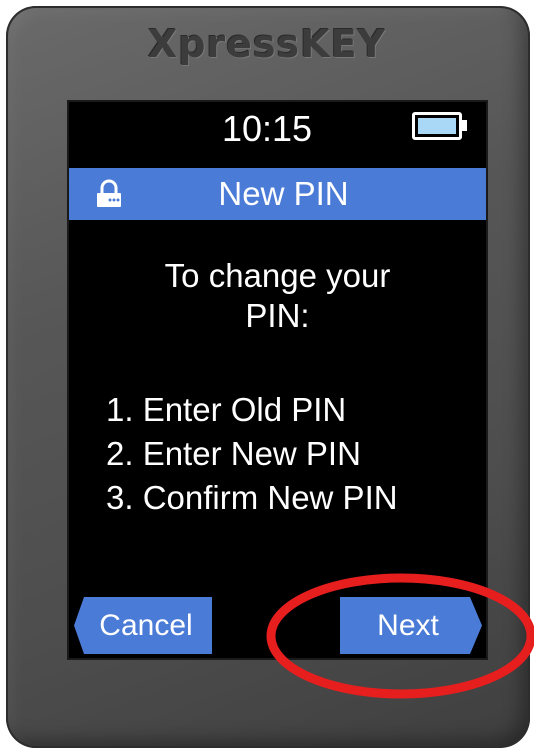  Describe the element at coordinates (277, 296) in the screenshot. I see `instruction-text: To change your PIN:` at that location.